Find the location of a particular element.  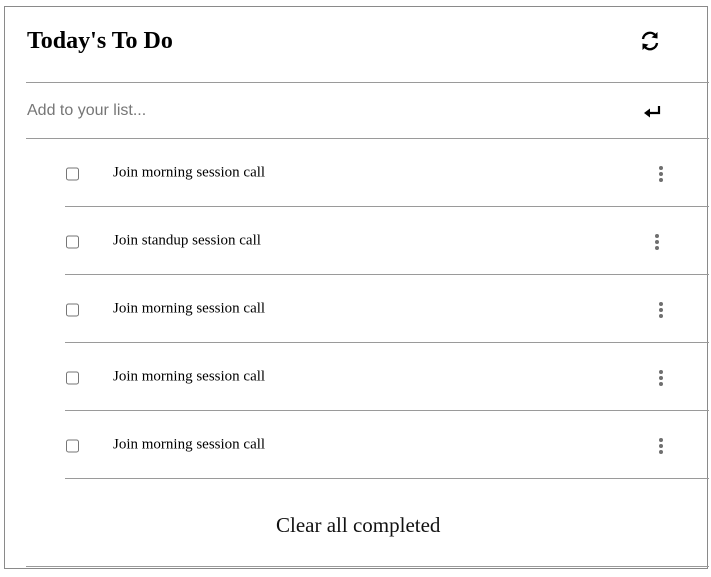

clear-completed-row: Clear all completed is located at coordinates (367, 530).